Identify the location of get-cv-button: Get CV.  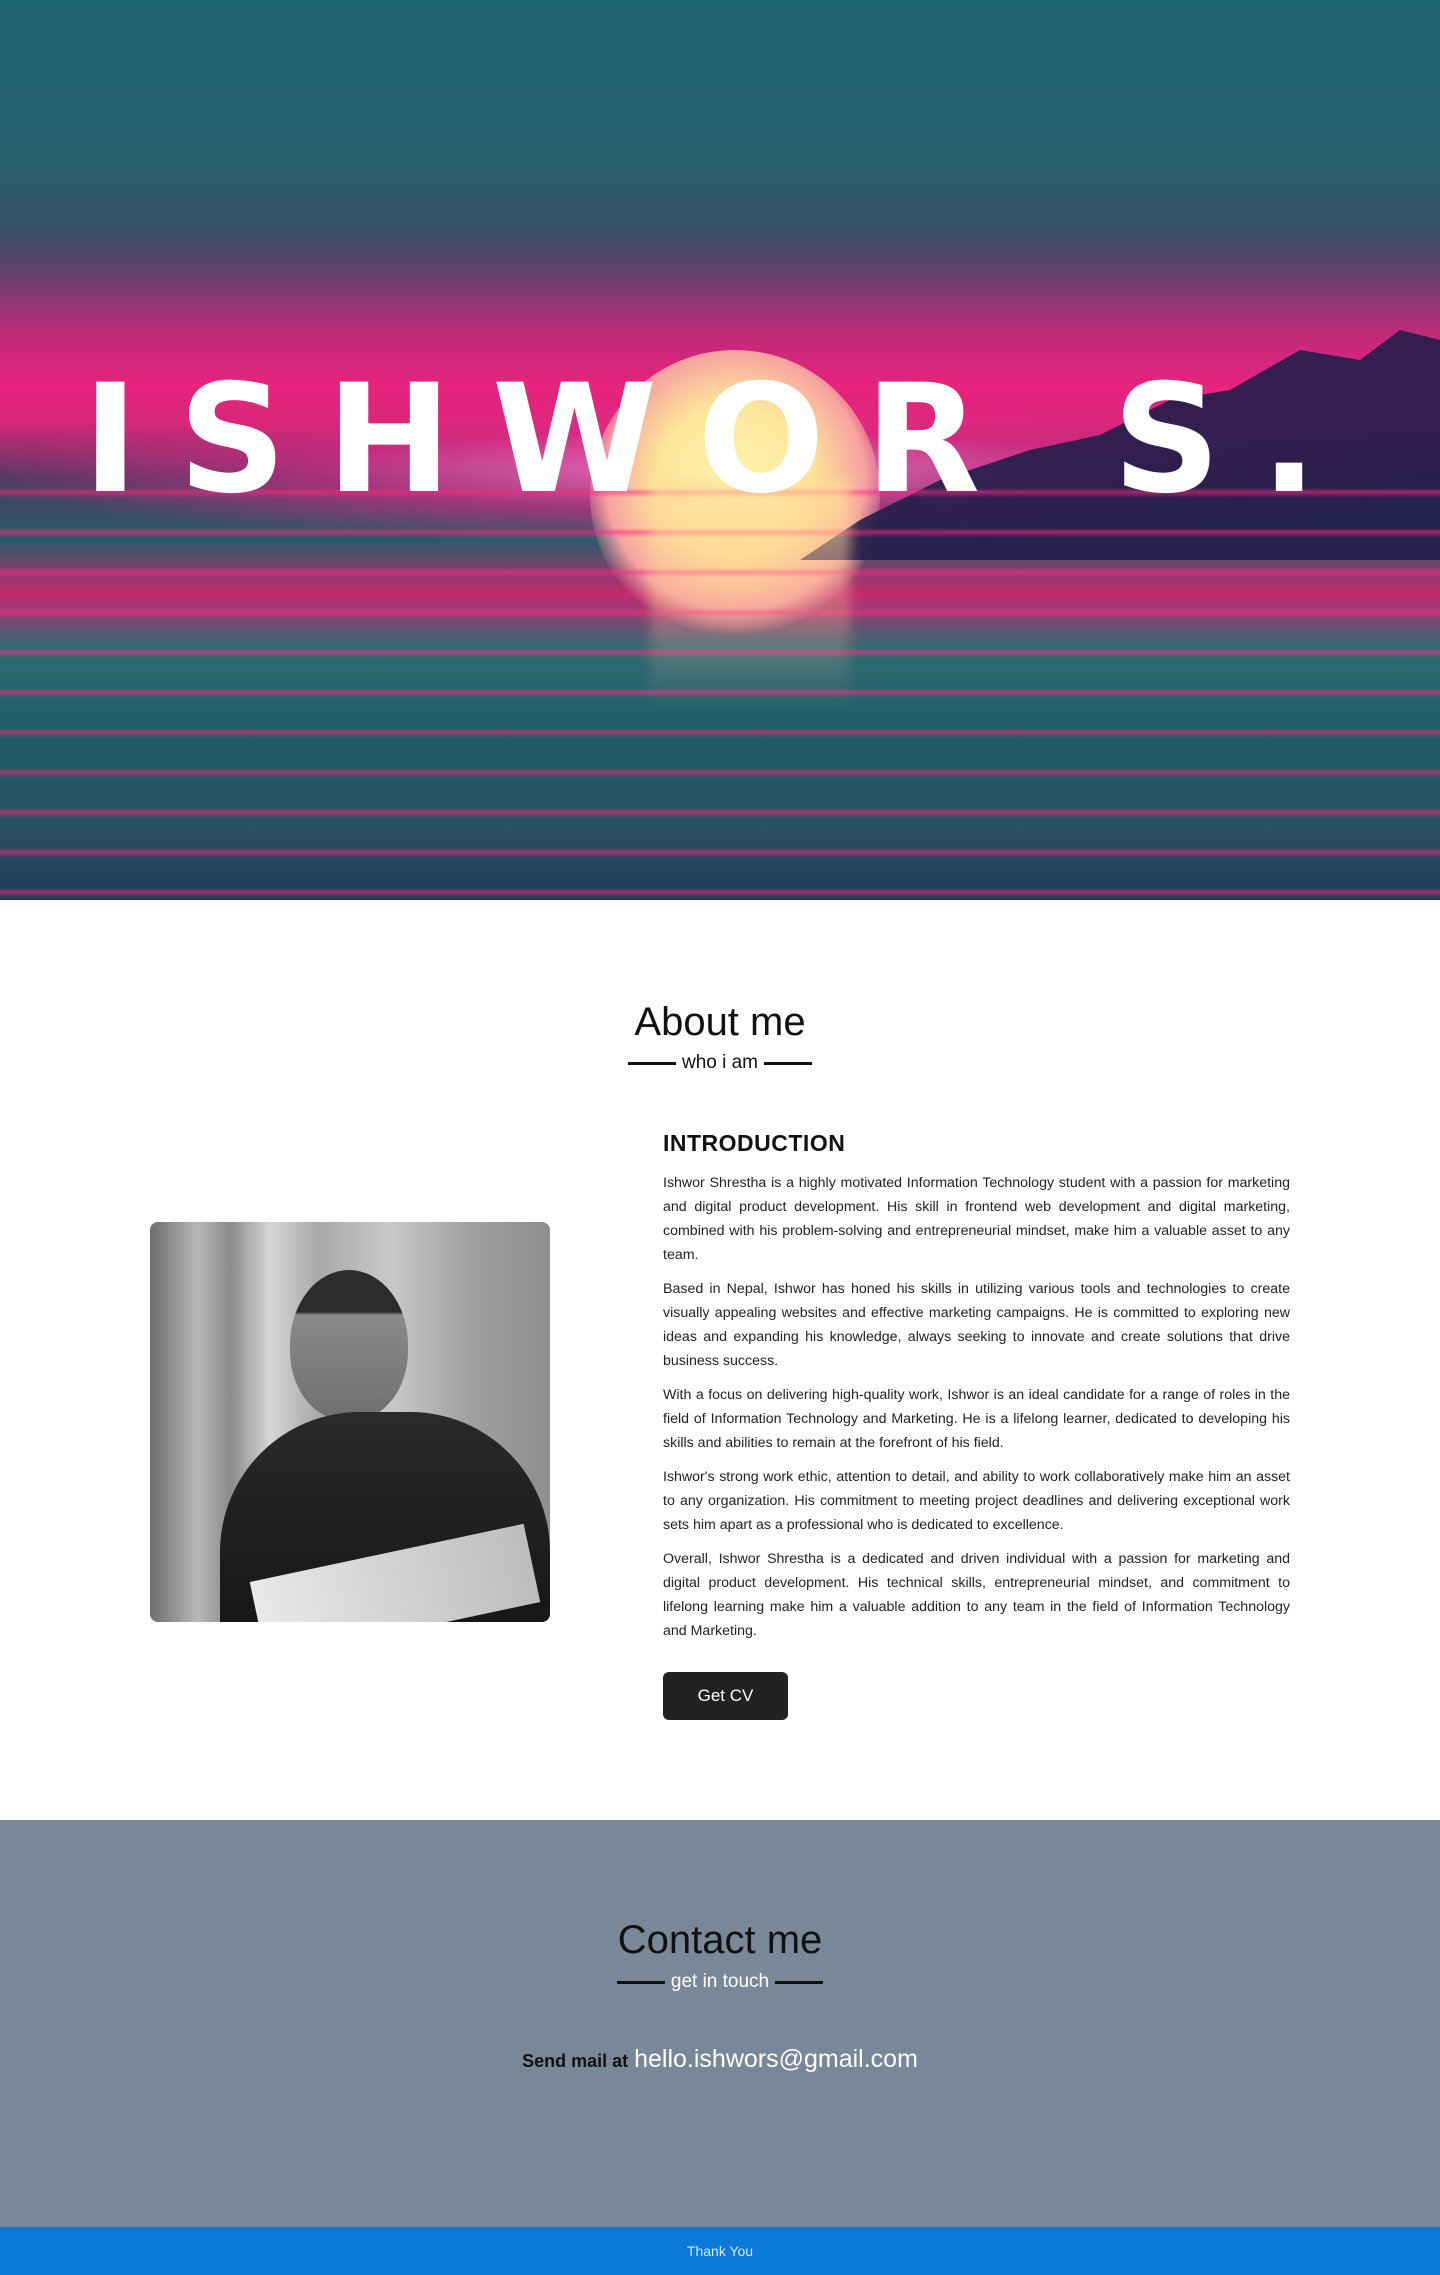
(725, 1696).